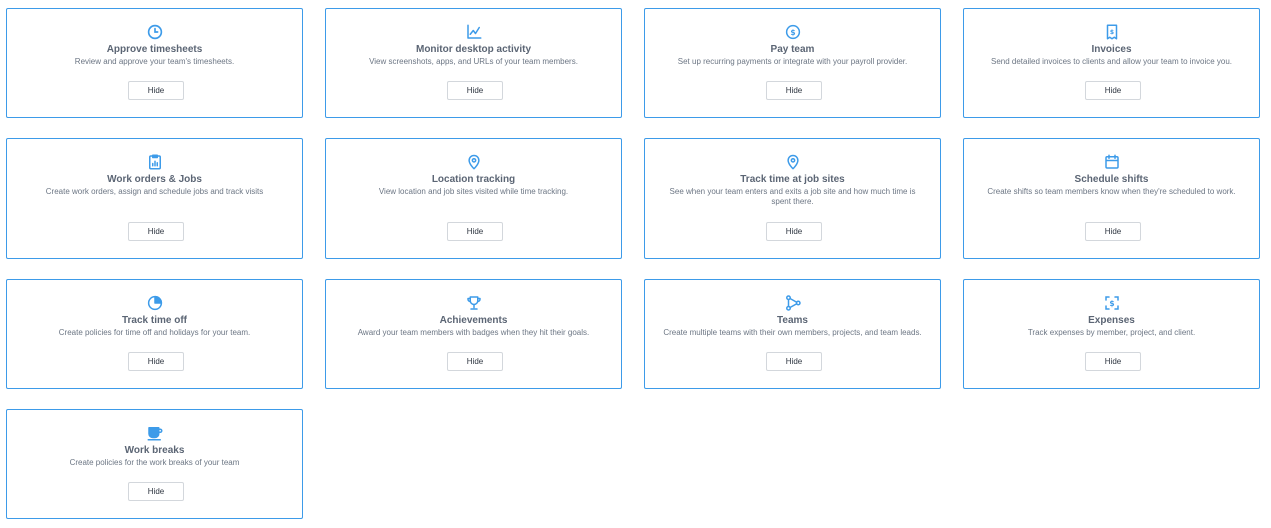 The image size is (1271, 528). What do you see at coordinates (1111, 320) in the screenshot?
I see `card-title: Expenses` at bounding box center [1111, 320].